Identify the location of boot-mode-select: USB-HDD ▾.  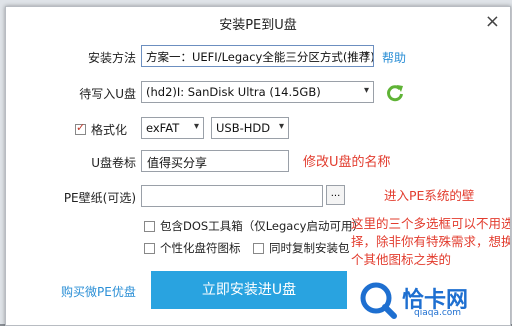
(250, 128).